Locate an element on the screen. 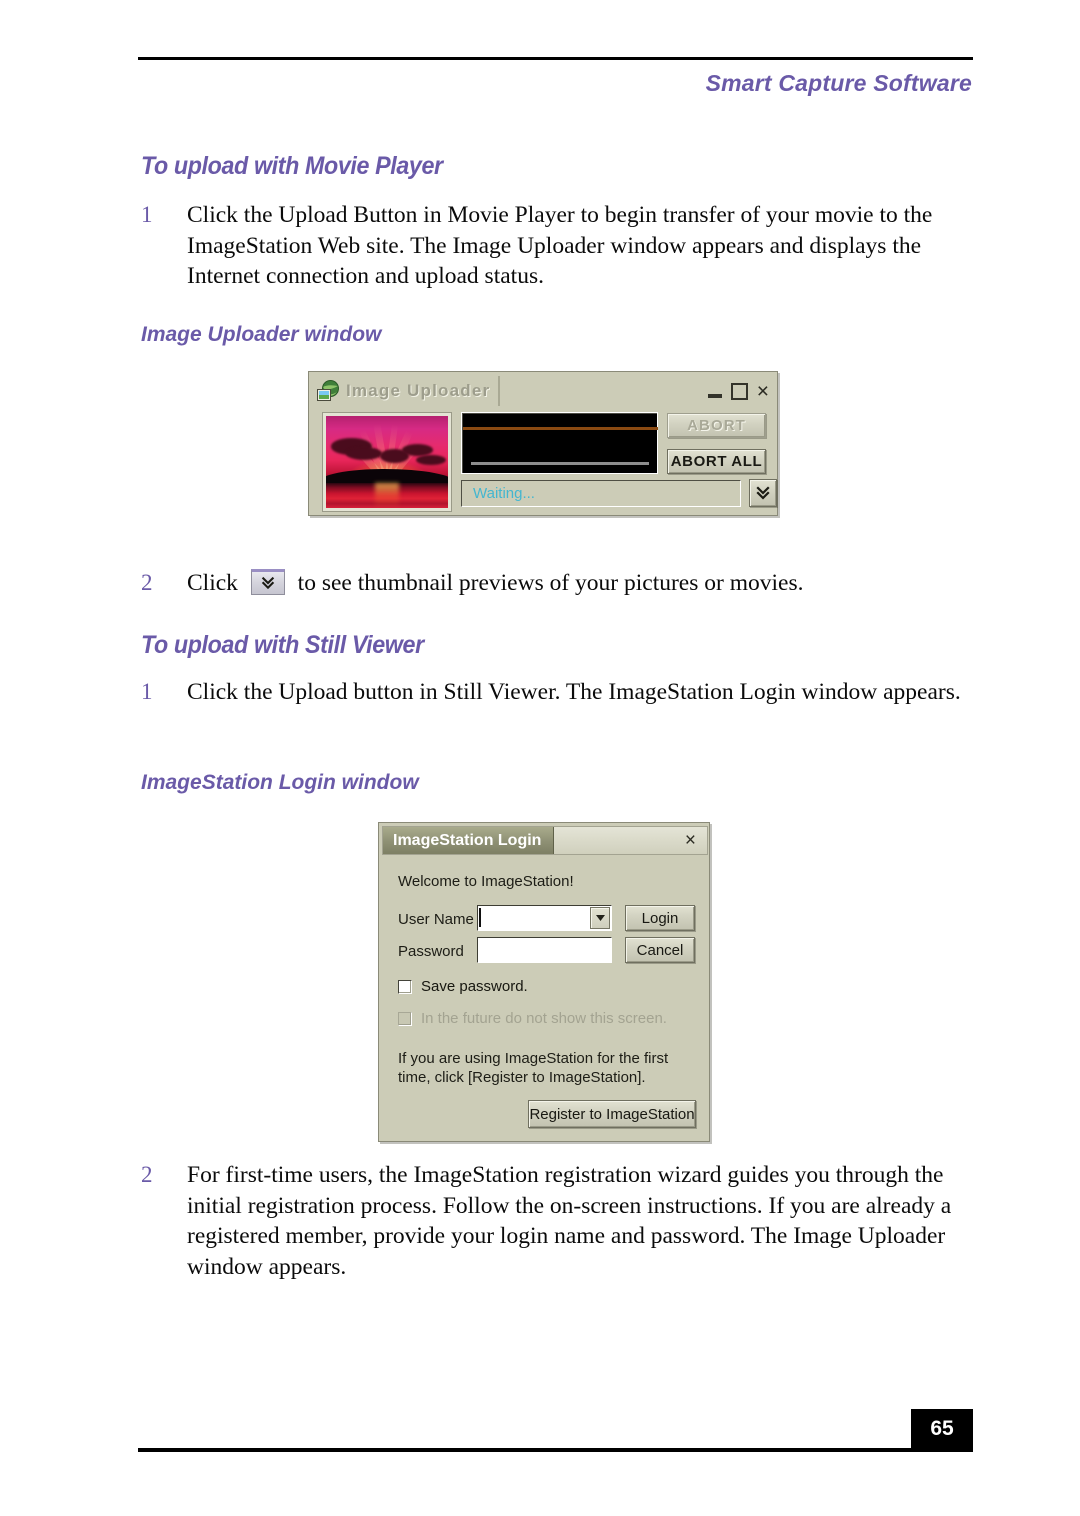 The height and width of the screenshot is (1516, 1080). abort-button: ABORT is located at coordinates (716, 425).